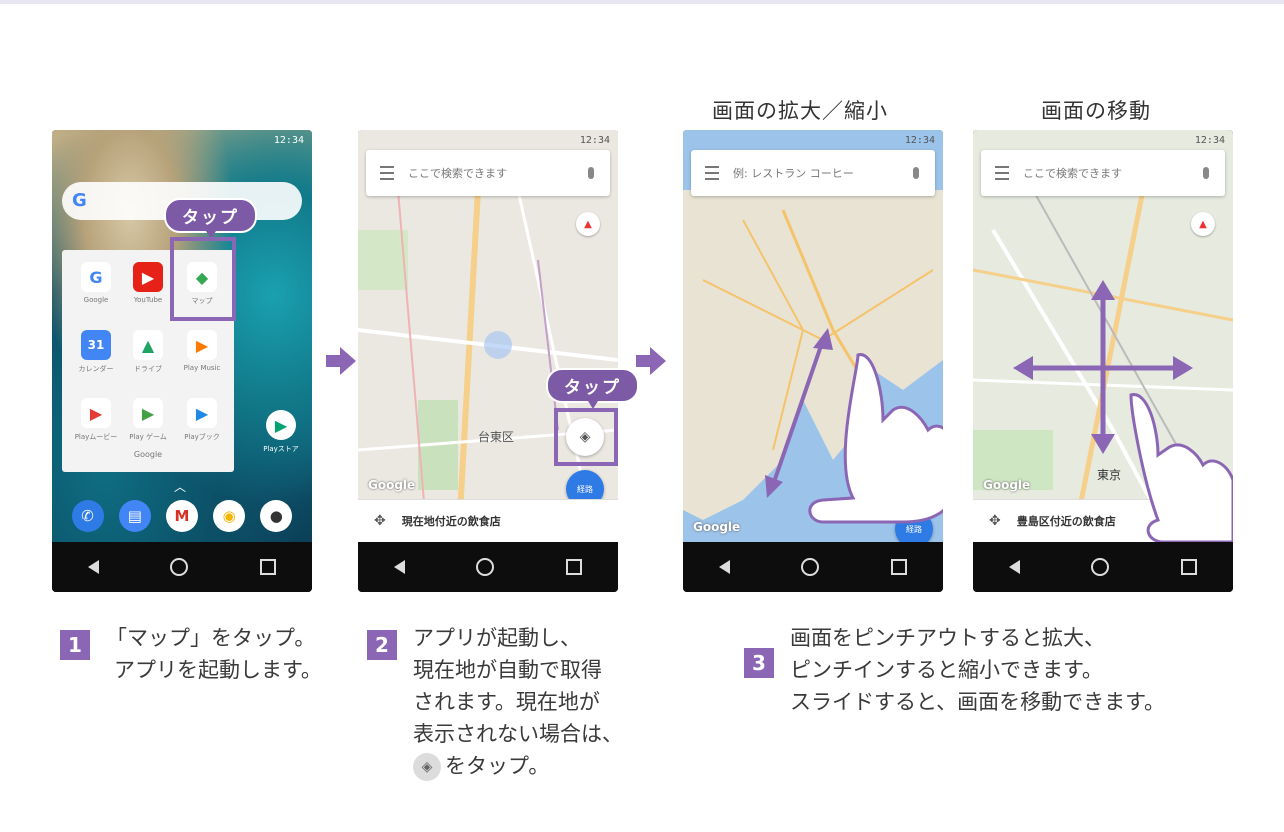 This screenshot has height=832, width=1284. What do you see at coordinates (947, 638) in the screenshot?
I see `step-line: 画面をピンチアウトすると拡大、` at bounding box center [947, 638].